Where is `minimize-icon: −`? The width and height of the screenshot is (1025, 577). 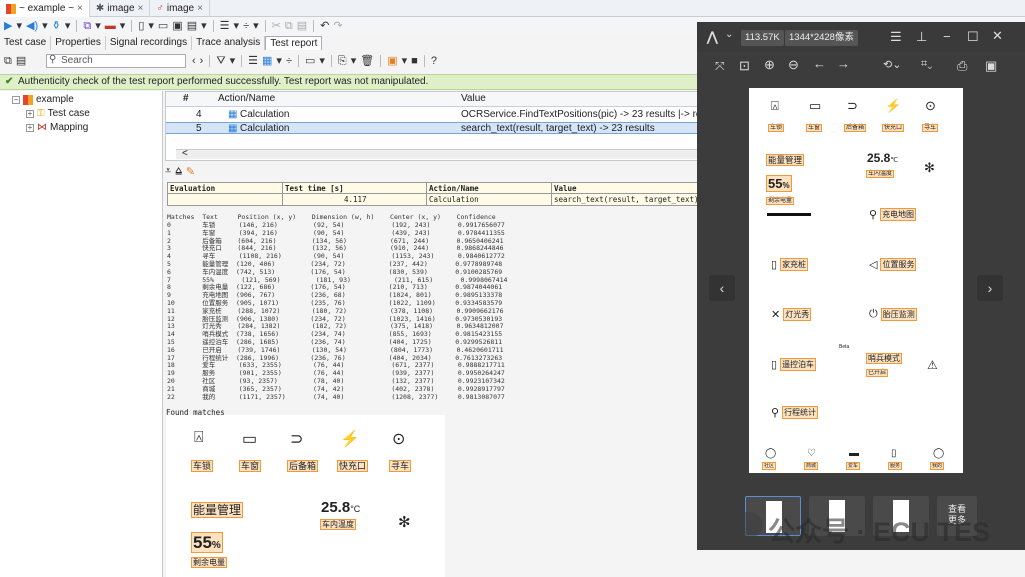
minimize-icon: − is located at coordinates (947, 36).